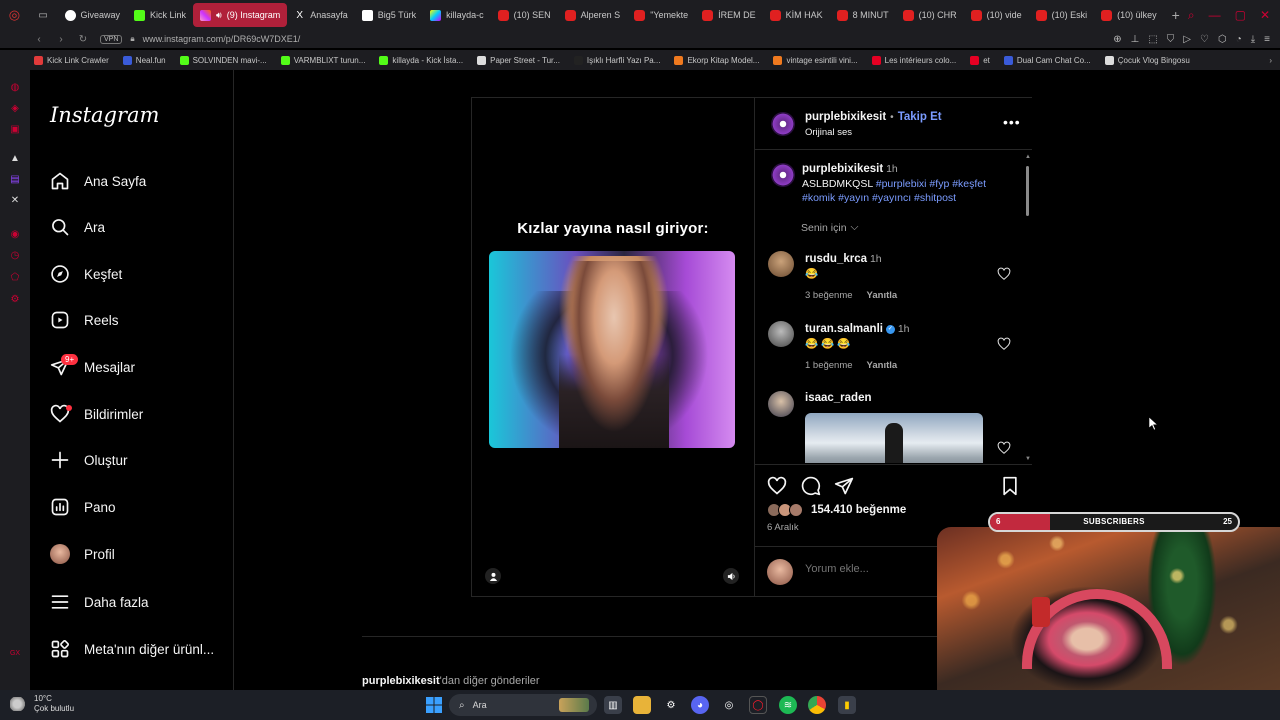 The height and width of the screenshot is (720, 1280). What do you see at coordinates (642, 705) in the screenshot?
I see `file-explorer-icon` at bounding box center [642, 705].